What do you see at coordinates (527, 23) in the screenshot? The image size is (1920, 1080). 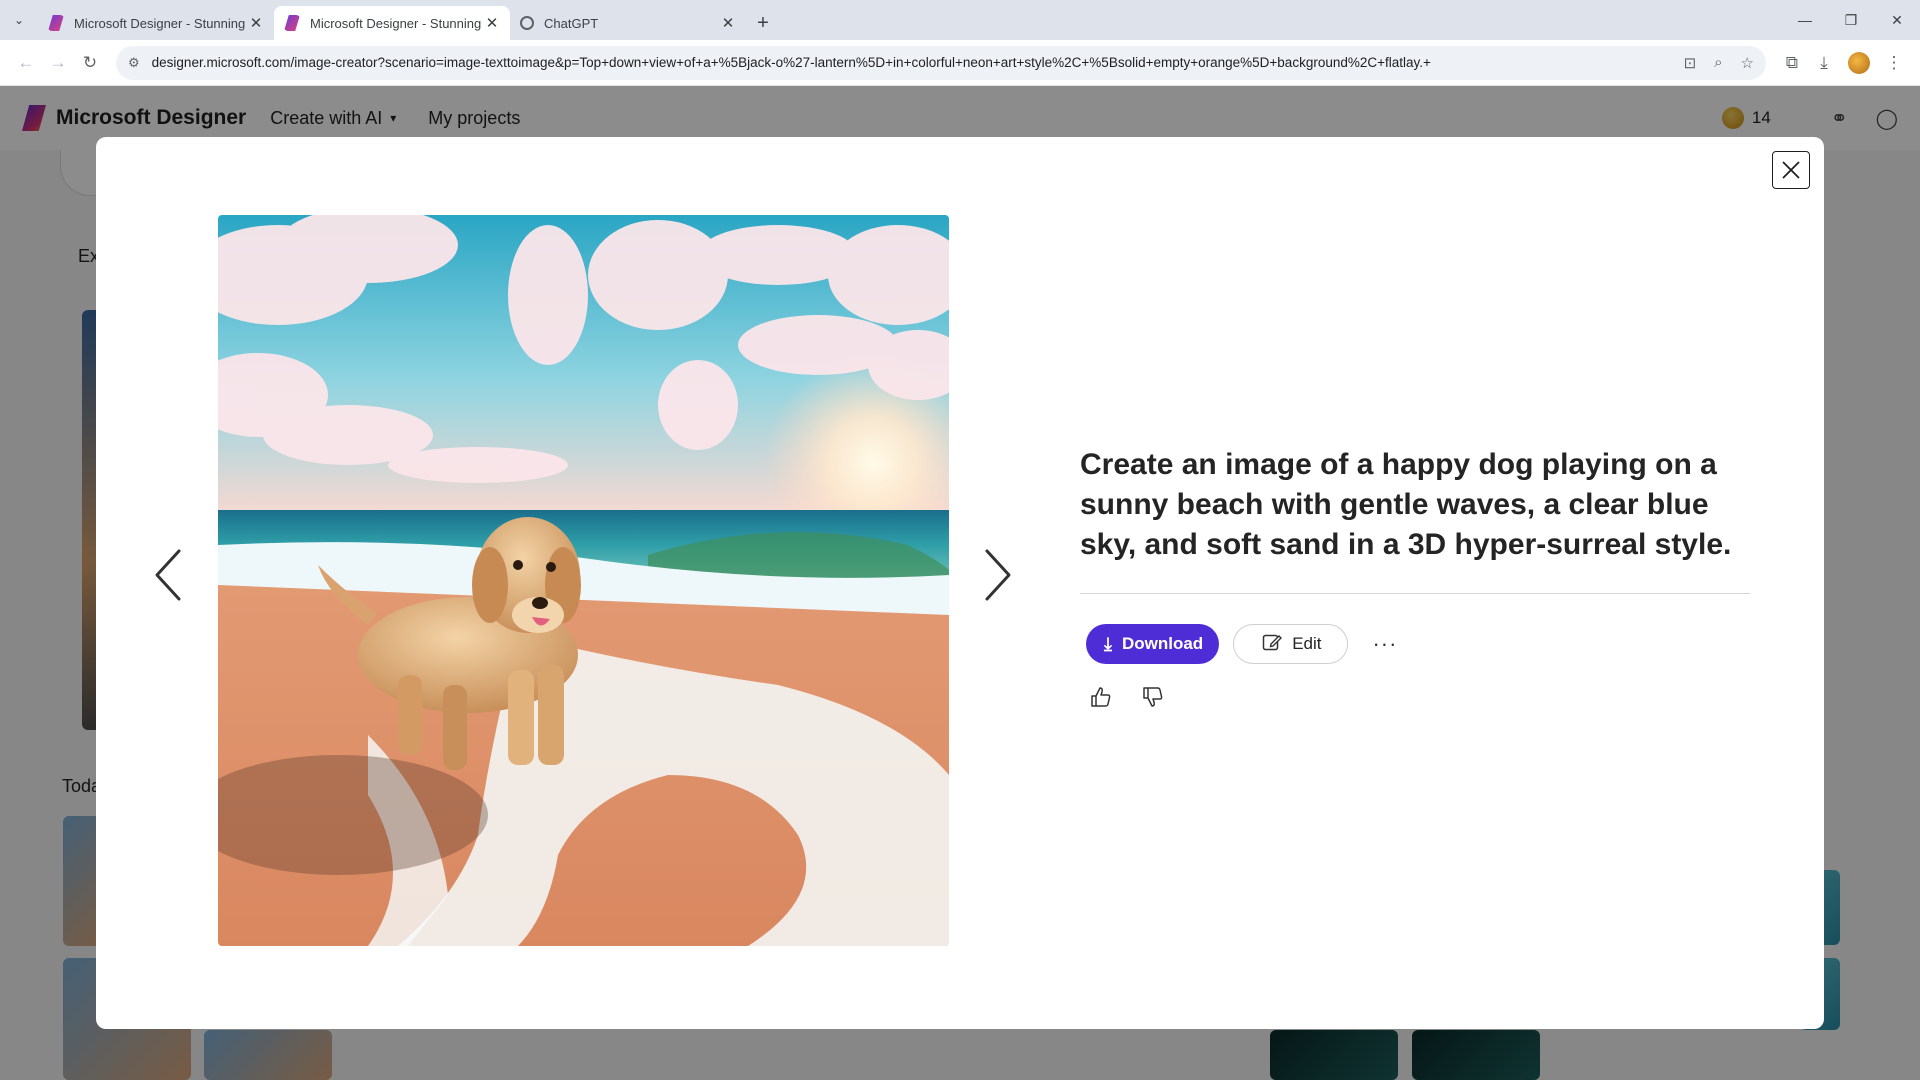 I see `chatgpt-favicon-icon` at bounding box center [527, 23].